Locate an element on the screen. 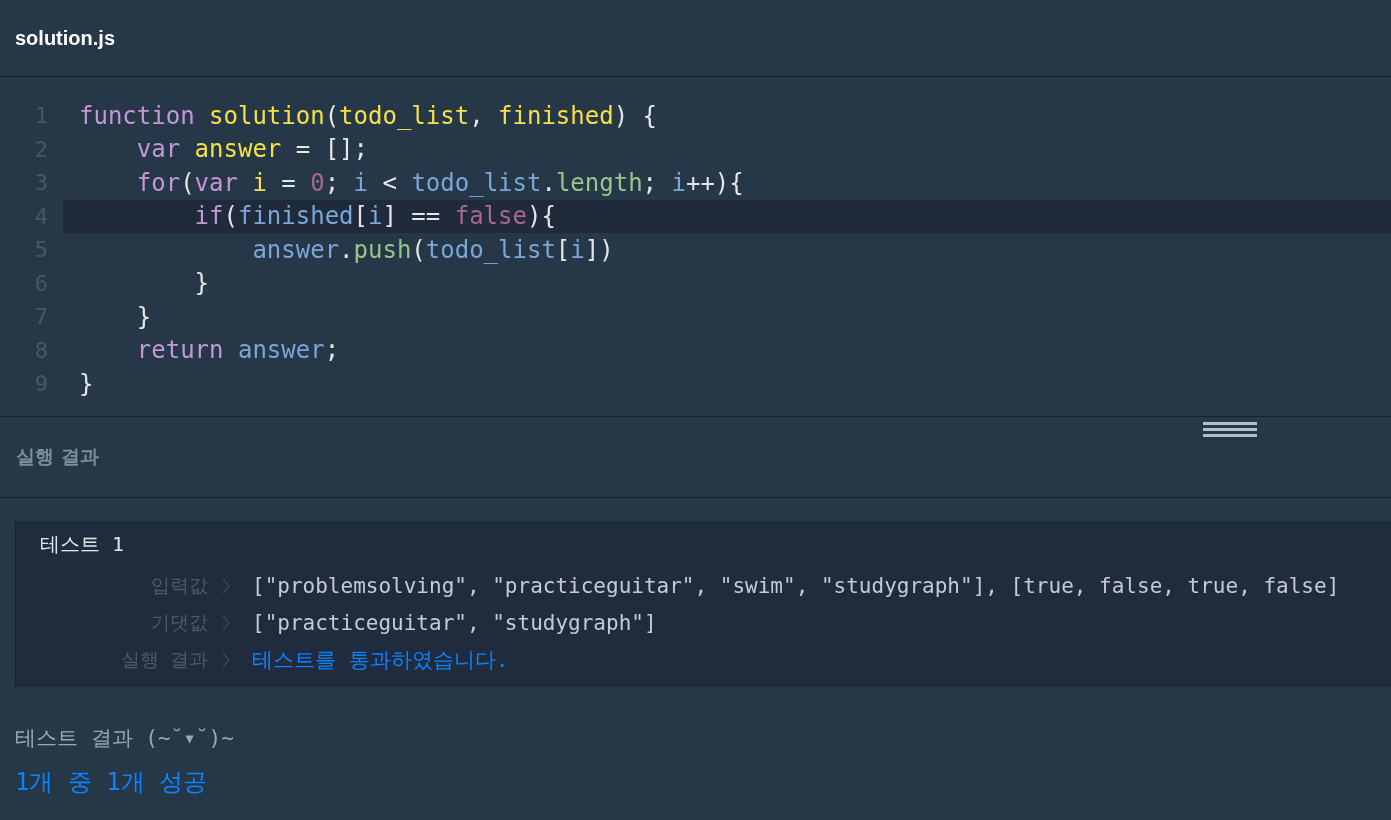  code-line: return answer; is located at coordinates (237, 350).